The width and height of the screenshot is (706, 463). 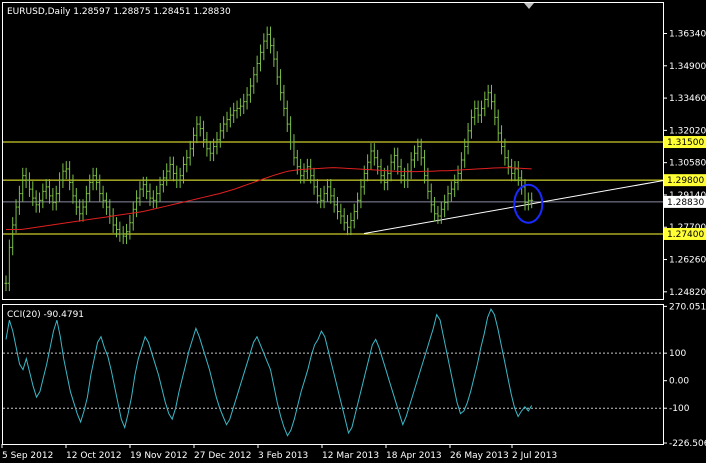 I want to click on x-tick-label: 18 Apr 2013, so click(x=414, y=456).